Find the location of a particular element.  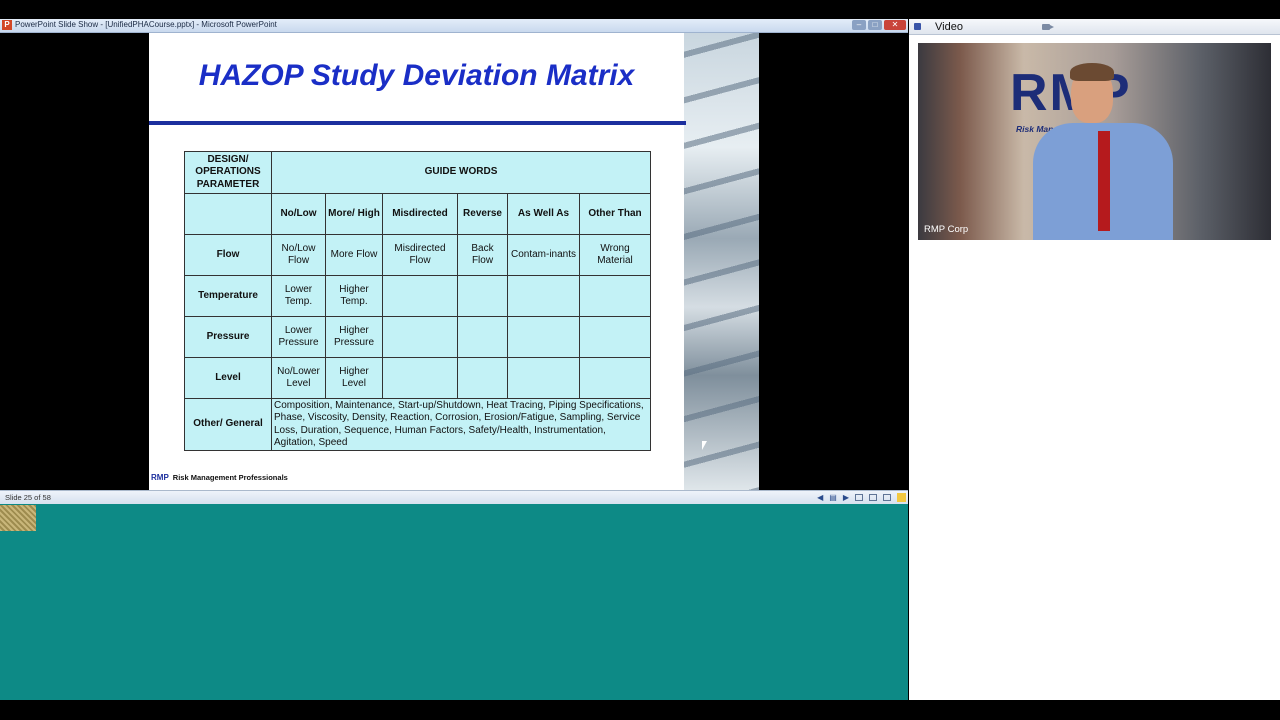

table-row: Pressure Lower Pressure Higher Pressure is located at coordinates (417, 337).